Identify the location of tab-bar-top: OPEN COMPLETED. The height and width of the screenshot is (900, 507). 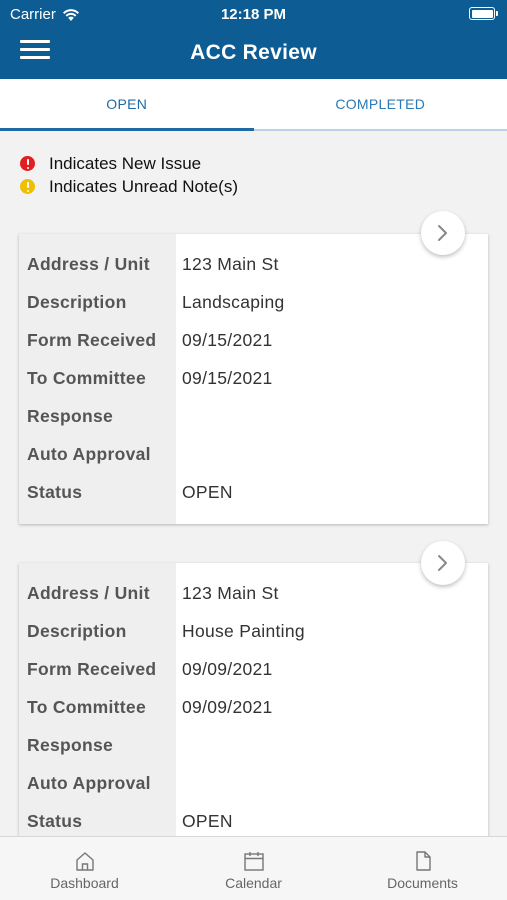
(253, 105).